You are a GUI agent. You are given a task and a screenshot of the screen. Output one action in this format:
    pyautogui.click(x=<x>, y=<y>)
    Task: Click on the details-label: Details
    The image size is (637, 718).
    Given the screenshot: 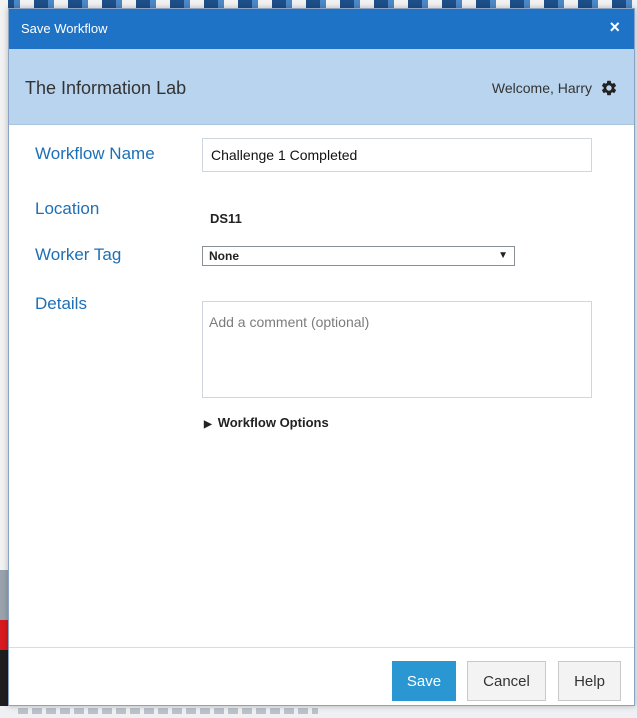 What is the action you would take?
    pyautogui.click(x=61, y=303)
    